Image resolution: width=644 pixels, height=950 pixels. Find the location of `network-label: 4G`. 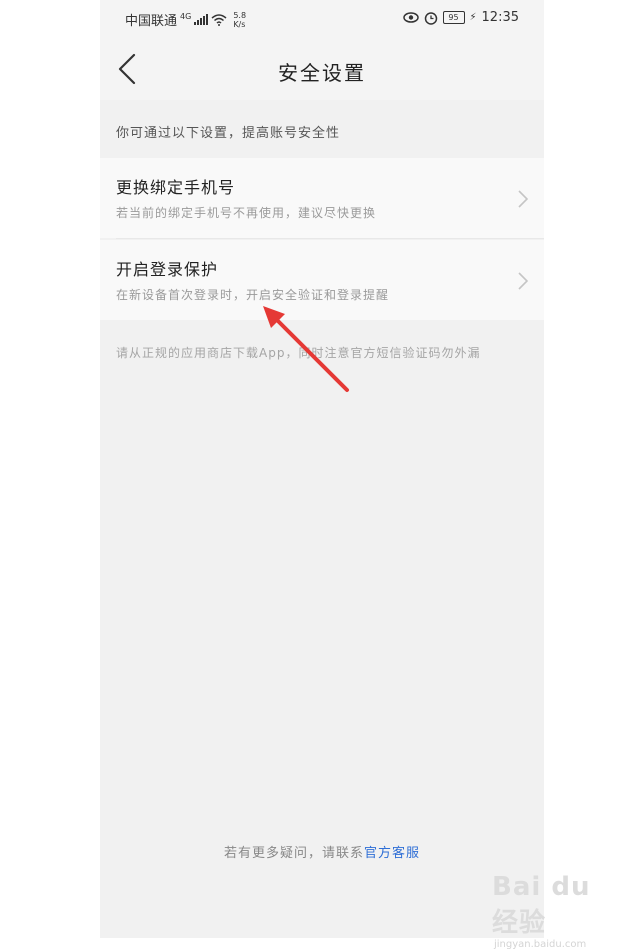

network-label: 4G is located at coordinates (186, 16).